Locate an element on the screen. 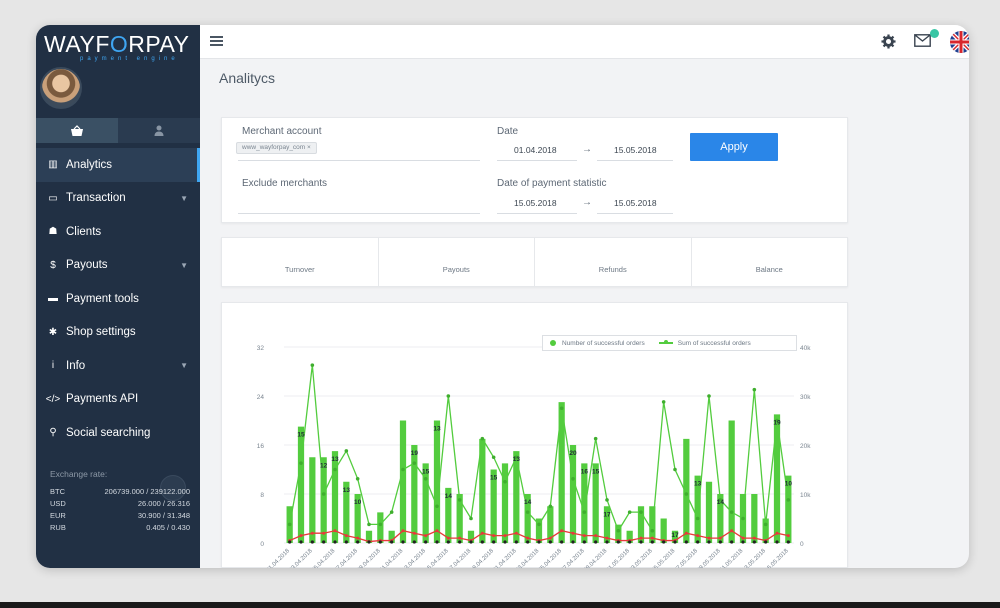 The image size is (1000, 608). x-tick-label: 09.05.2018 is located at coordinates (709, 558).